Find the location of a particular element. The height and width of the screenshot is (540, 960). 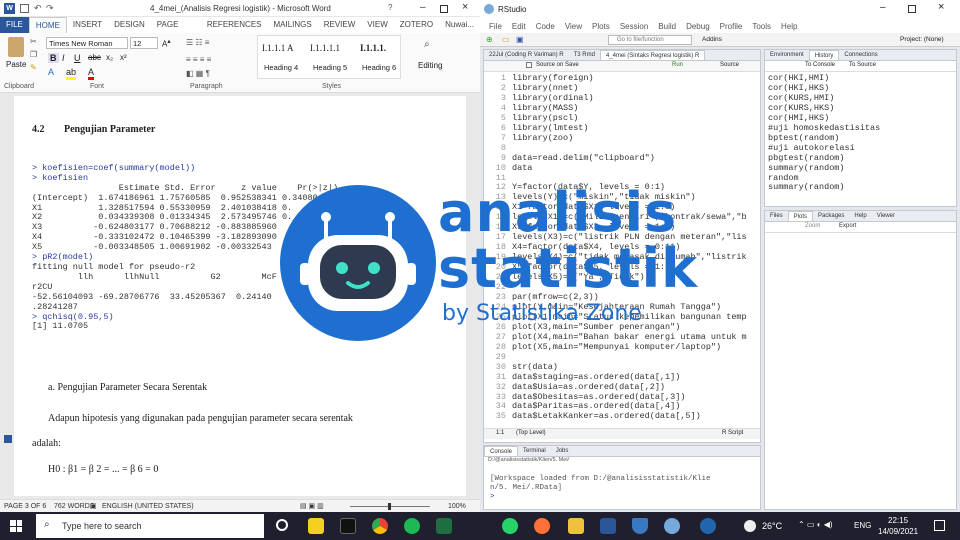

taskbar-app-firefox-icon is located at coordinates (542, 526).